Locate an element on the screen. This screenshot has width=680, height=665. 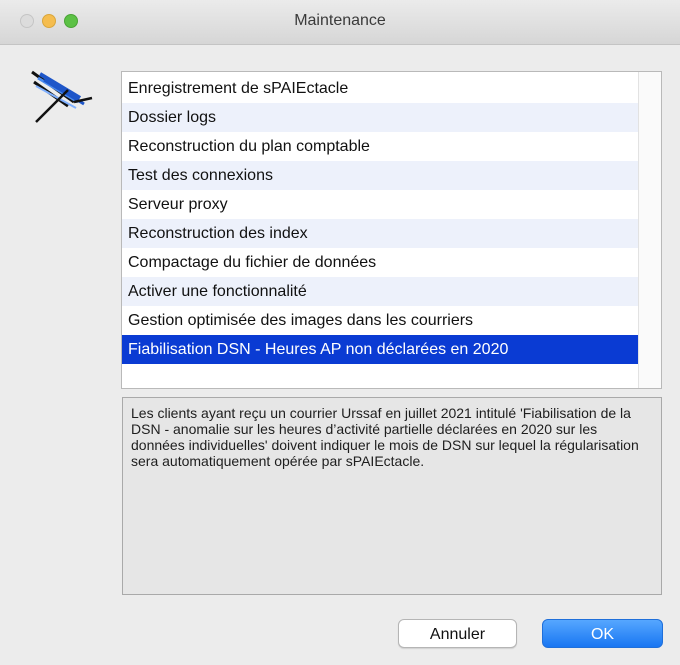
window-title: Maintenance is located at coordinates (340, 20).